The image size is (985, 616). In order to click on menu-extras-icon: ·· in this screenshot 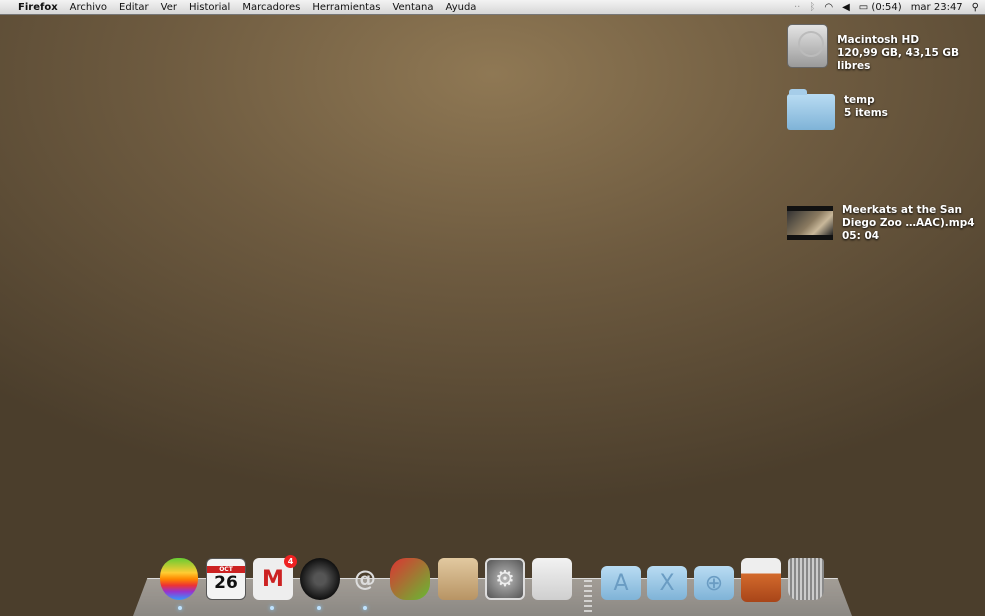, I will do `click(797, 7)`.